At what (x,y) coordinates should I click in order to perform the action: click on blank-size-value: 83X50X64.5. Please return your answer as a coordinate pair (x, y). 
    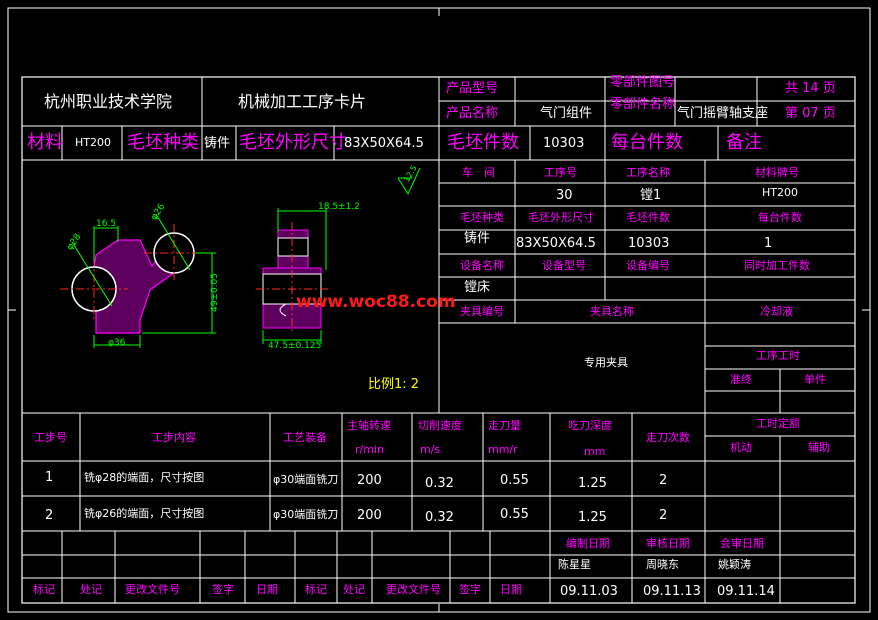
    Looking at the image, I should click on (384, 143).